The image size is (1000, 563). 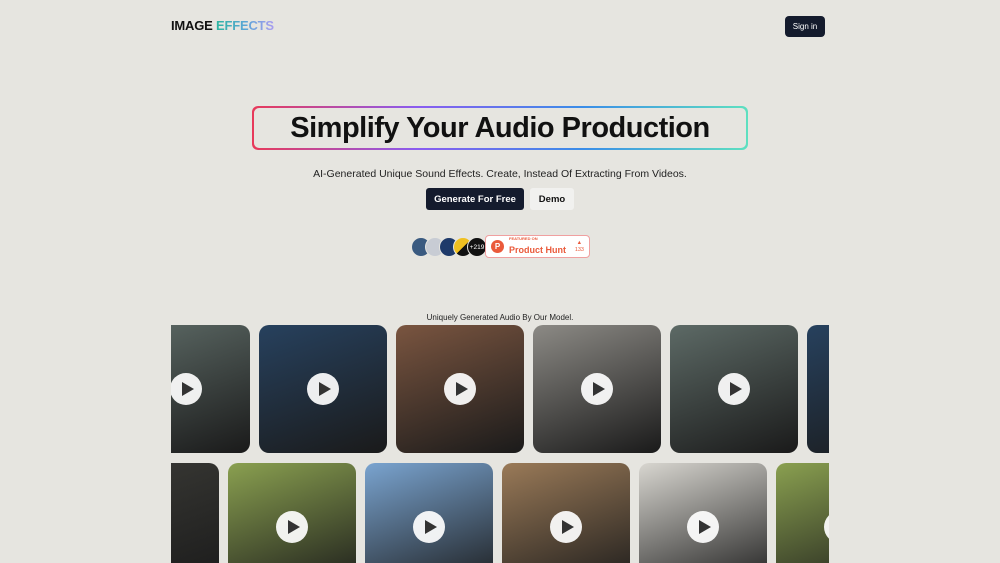 I want to click on demo-button: Demo, so click(x=552, y=199).